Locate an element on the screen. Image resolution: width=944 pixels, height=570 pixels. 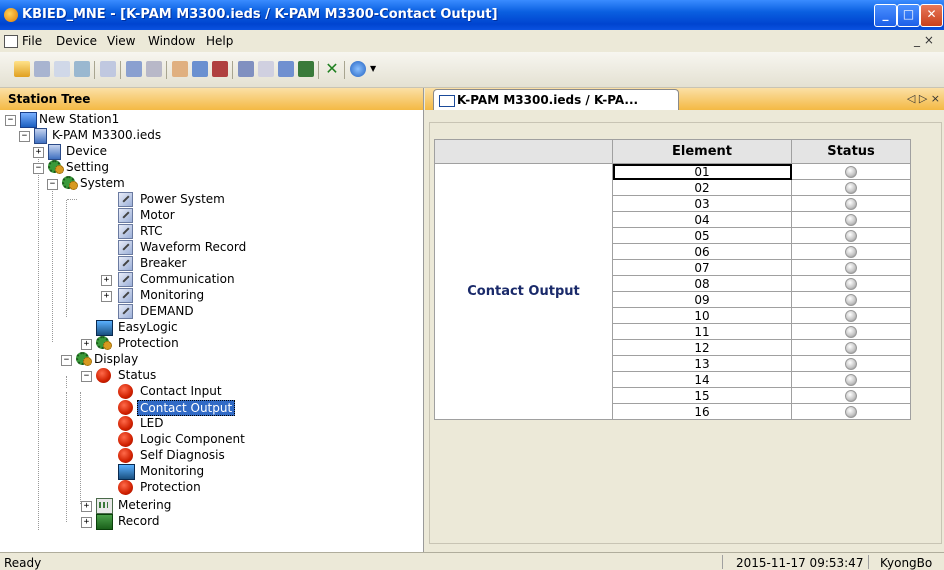
menu-view: View is located at coordinates (121, 41).